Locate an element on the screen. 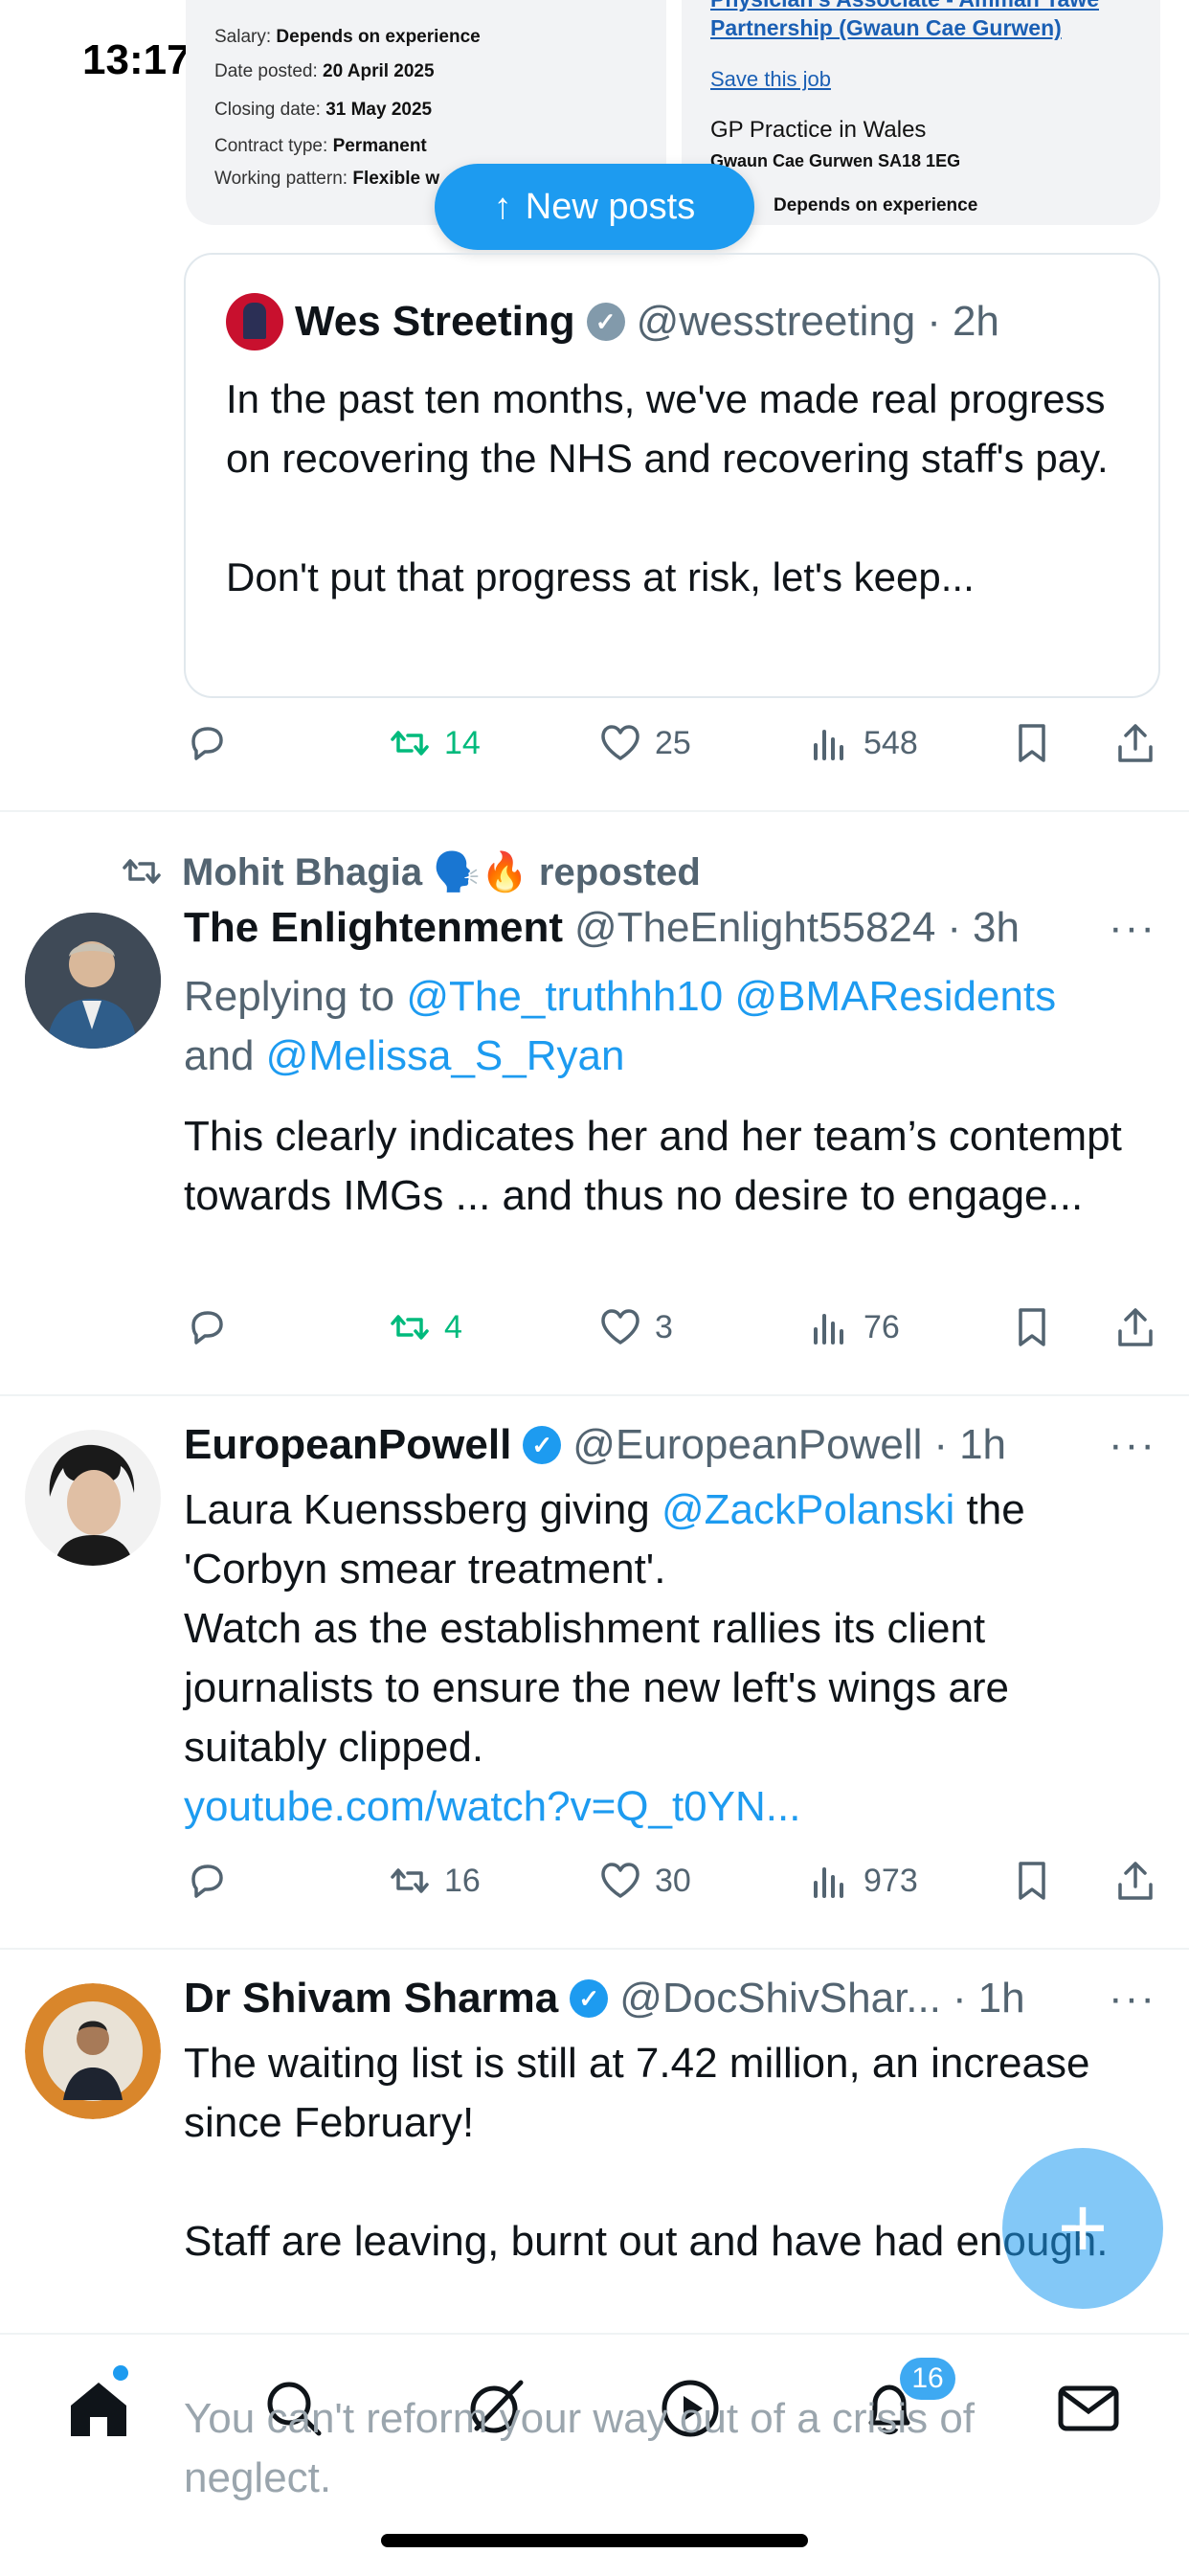 This screenshot has width=1189, height=2576. pattern-row: Working pattern: Flexible w is located at coordinates (327, 179).